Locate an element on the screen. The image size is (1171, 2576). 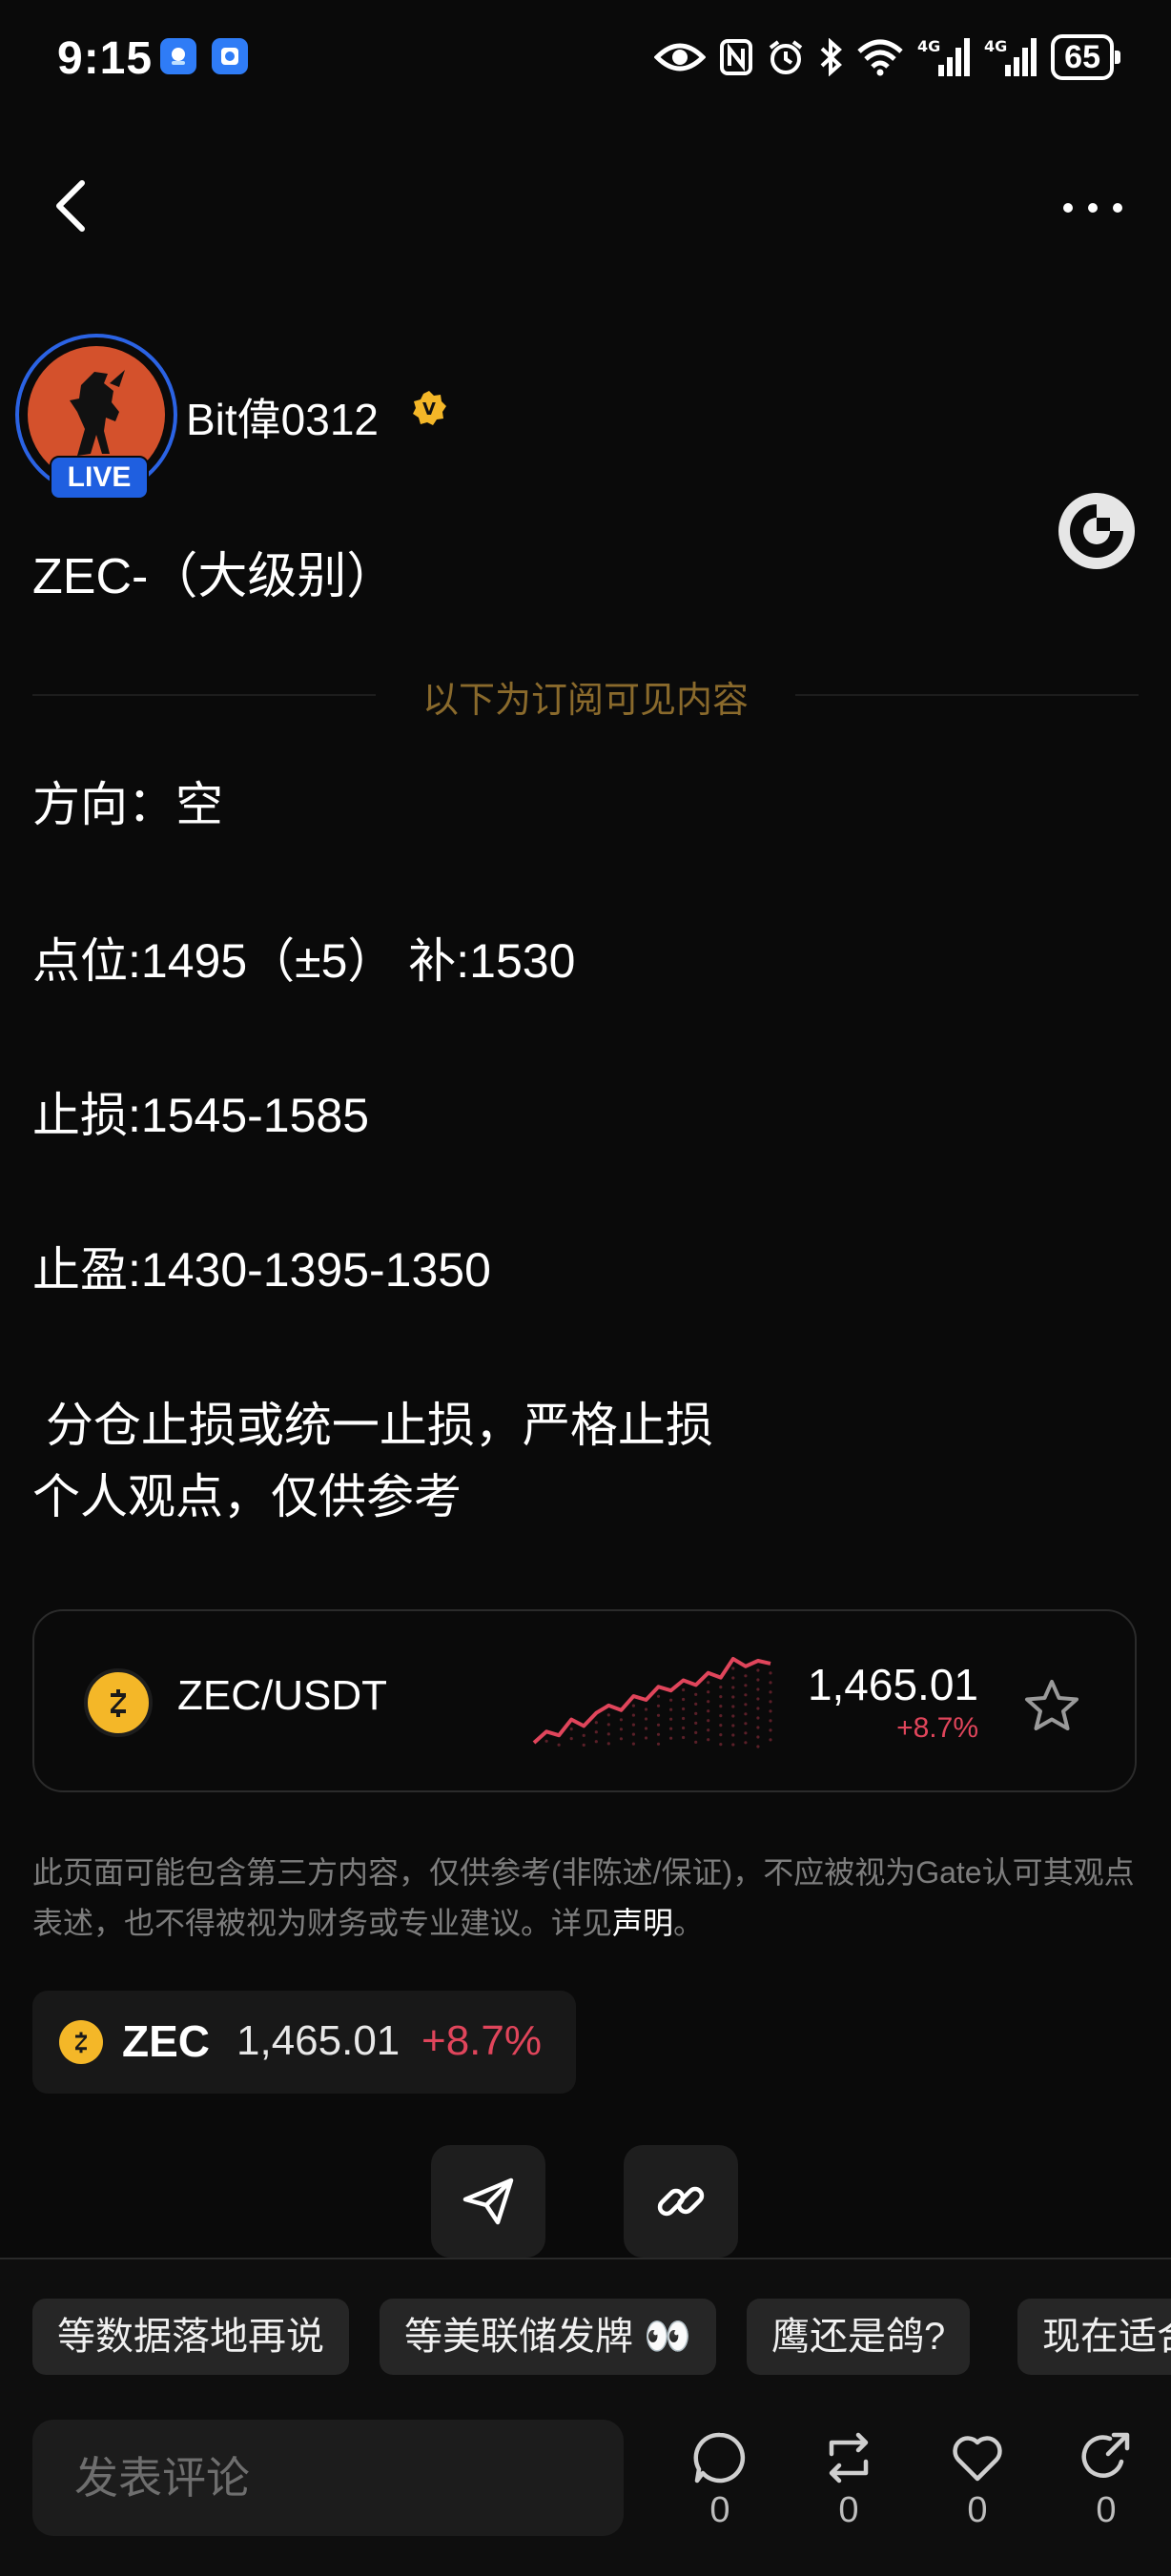
like-count: 0 is located at coordinates (977, 2510).